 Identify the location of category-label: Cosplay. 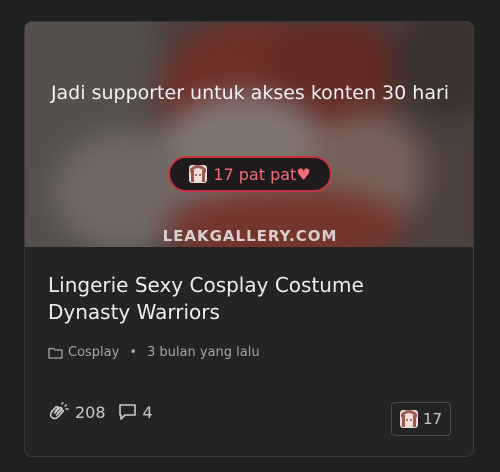
(94, 352).